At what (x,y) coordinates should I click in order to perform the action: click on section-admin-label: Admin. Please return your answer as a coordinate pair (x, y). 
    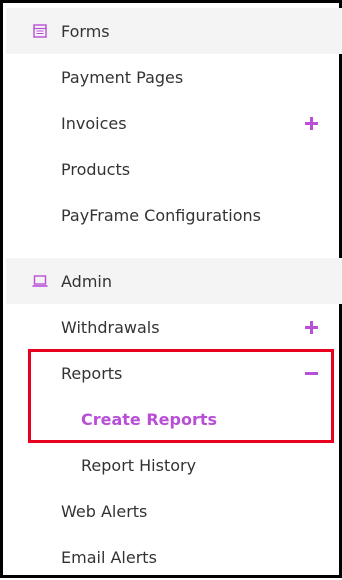
    Looking at the image, I should click on (86, 281).